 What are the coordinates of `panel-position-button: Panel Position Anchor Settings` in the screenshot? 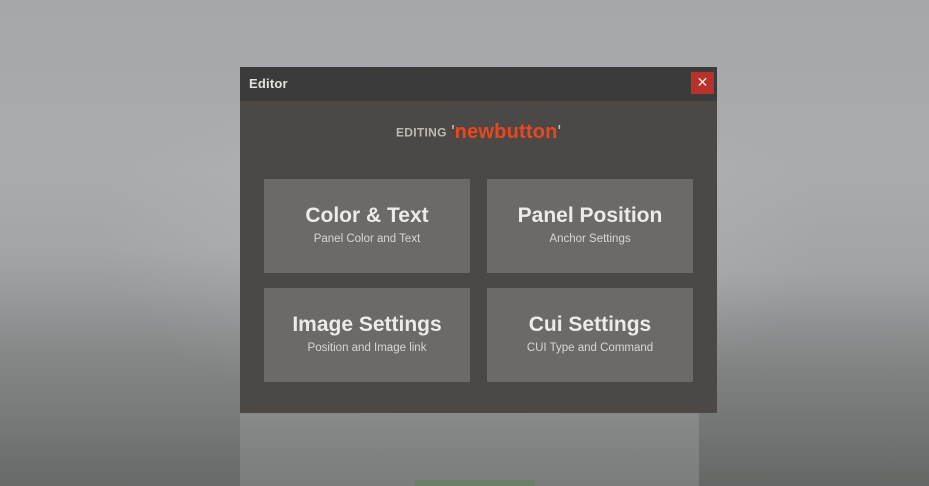 It's located at (590, 226).